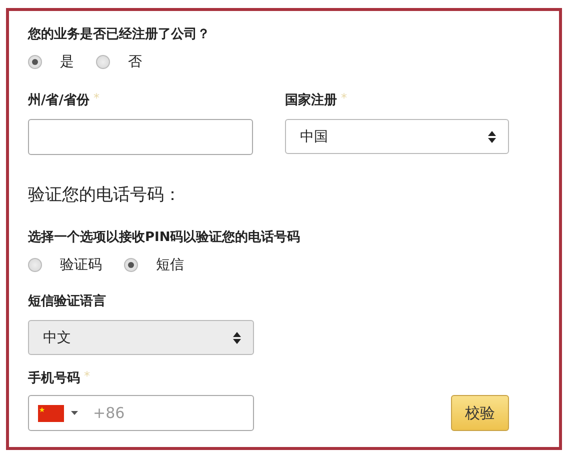 This screenshot has height=454, width=568. I want to click on question-label: 选择一个选项以接收PIN码以验证您的电话号码, so click(165, 237).